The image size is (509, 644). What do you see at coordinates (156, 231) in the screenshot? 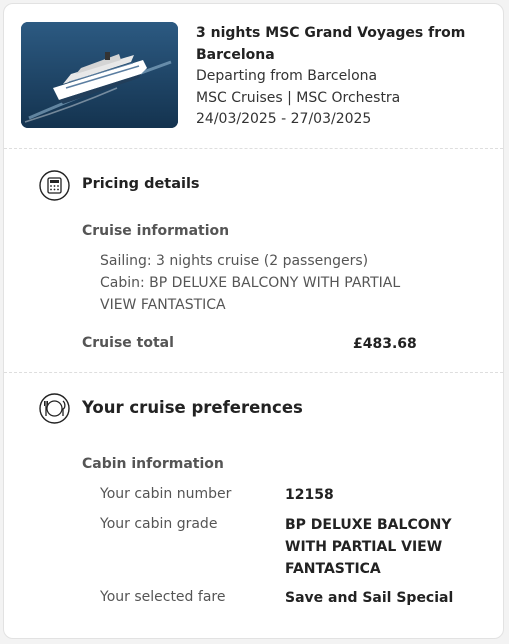
I see `cruise-information-heading: Cruise information` at bounding box center [156, 231].